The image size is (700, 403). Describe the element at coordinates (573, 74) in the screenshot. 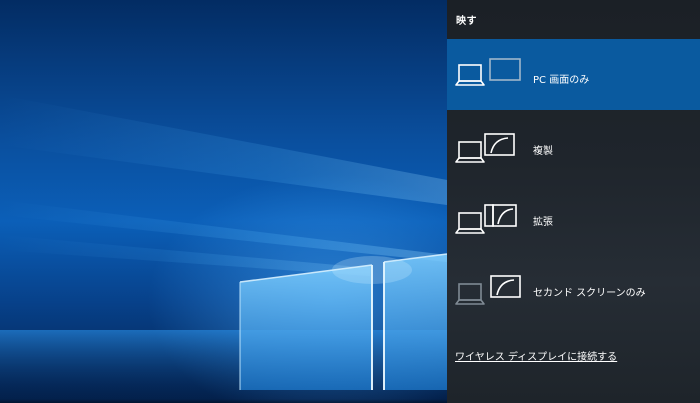

I see `option-pc-screen-only: PC 画面のみ` at that location.